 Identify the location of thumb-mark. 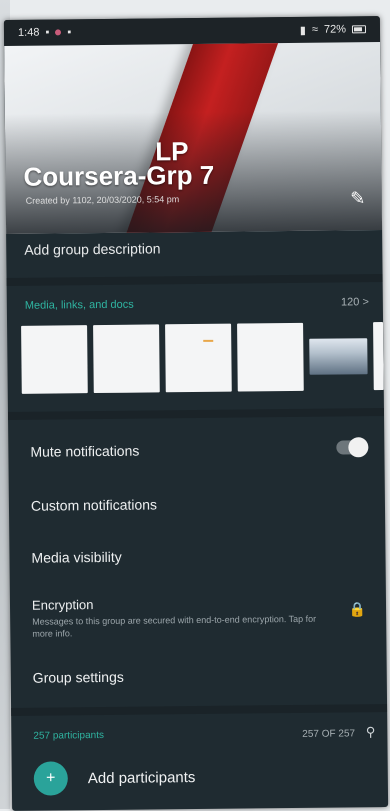
(208, 340).